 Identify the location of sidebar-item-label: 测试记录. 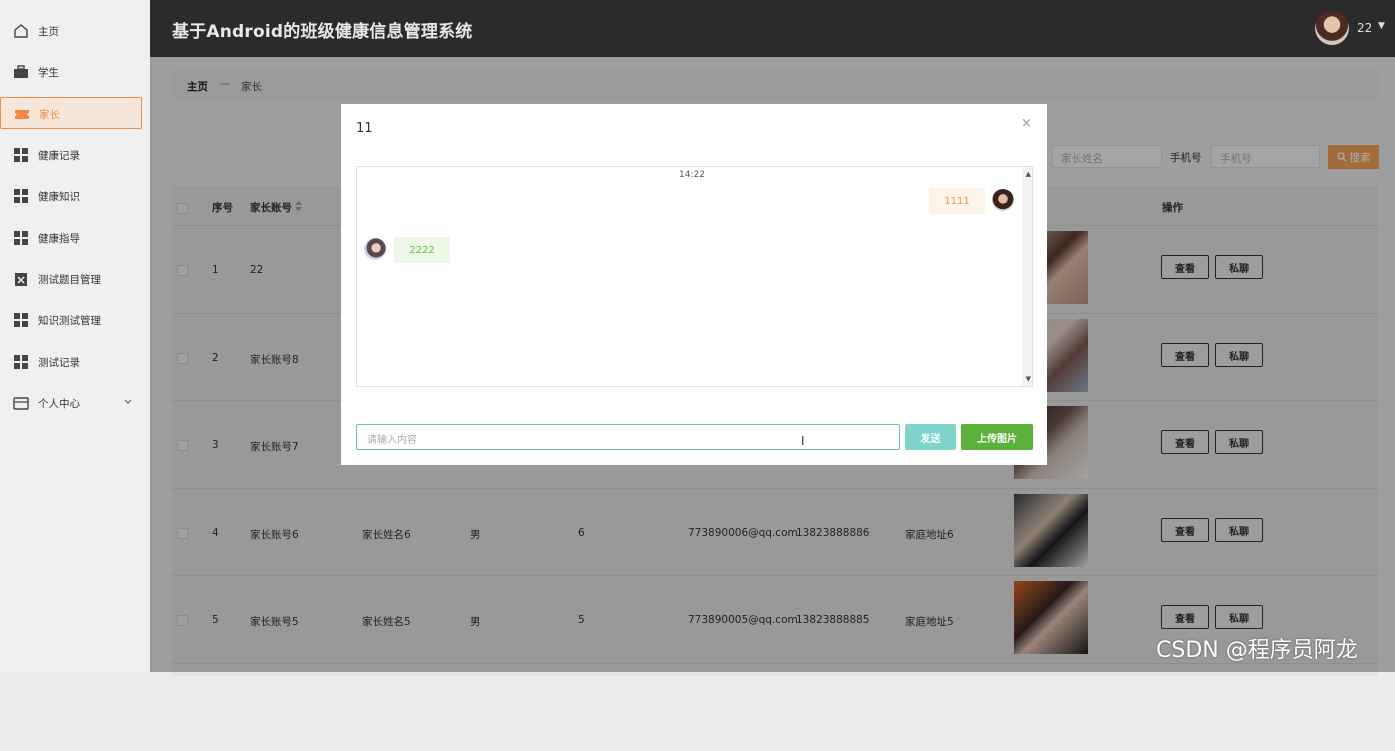
(59, 363).